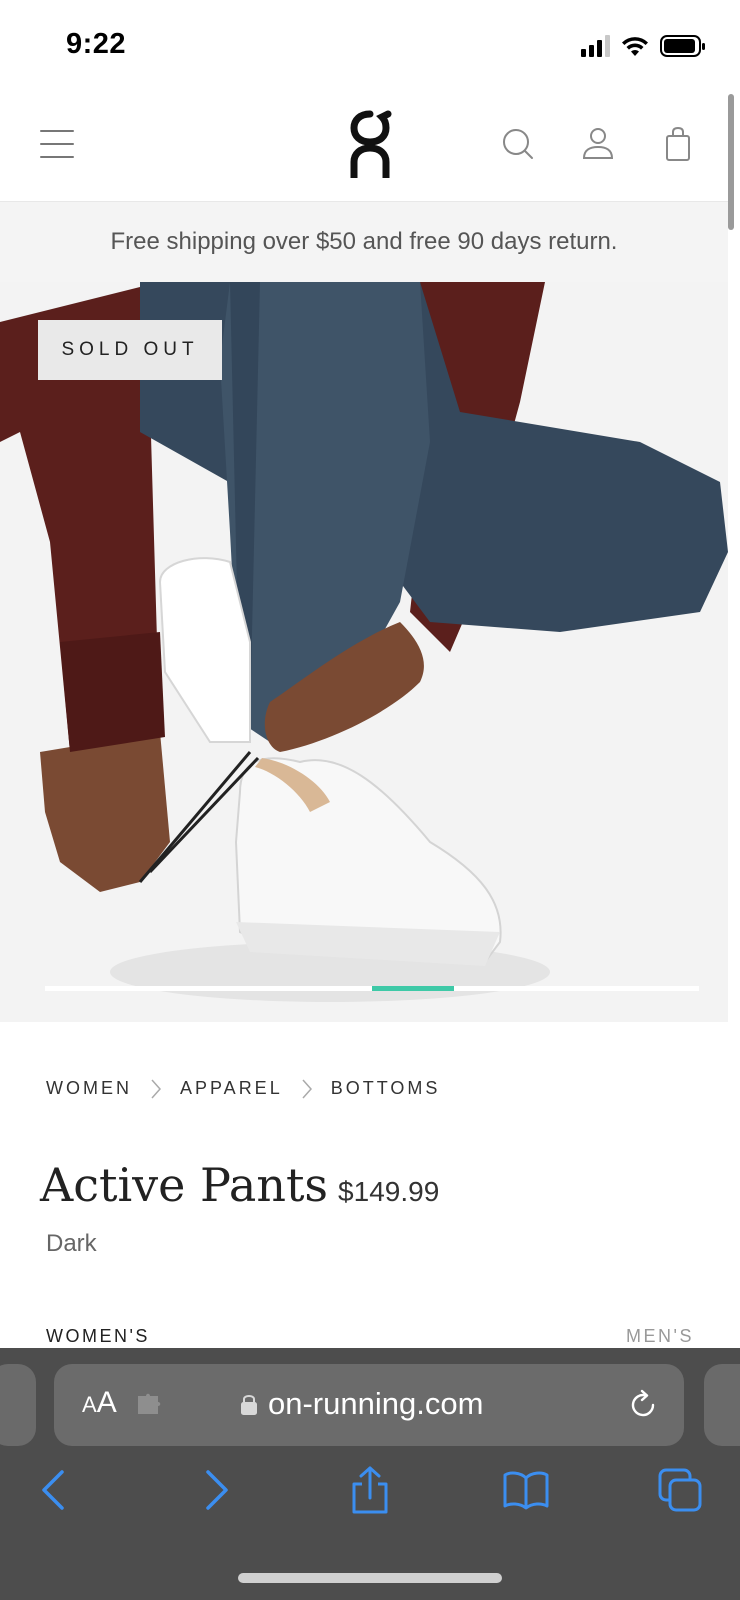 The width and height of the screenshot is (740, 1600). What do you see at coordinates (680, 1490) in the screenshot?
I see `tabs-icon` at bounding box center [680, 1490].